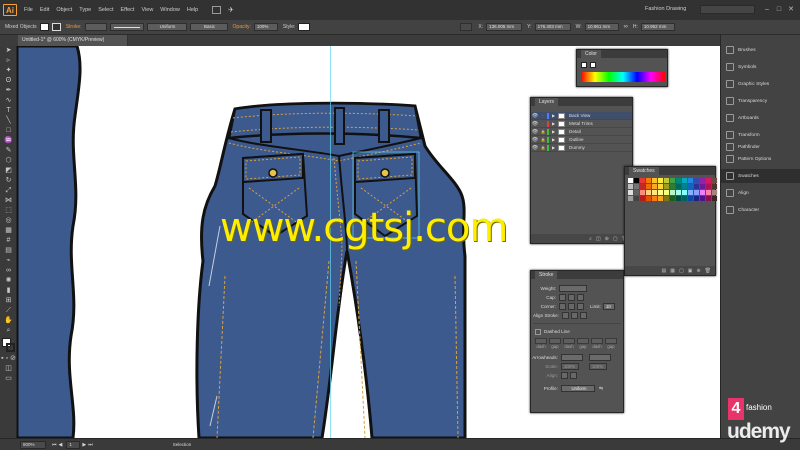  I want to click on width-tool-icon: ⋈, so click(8, 201).